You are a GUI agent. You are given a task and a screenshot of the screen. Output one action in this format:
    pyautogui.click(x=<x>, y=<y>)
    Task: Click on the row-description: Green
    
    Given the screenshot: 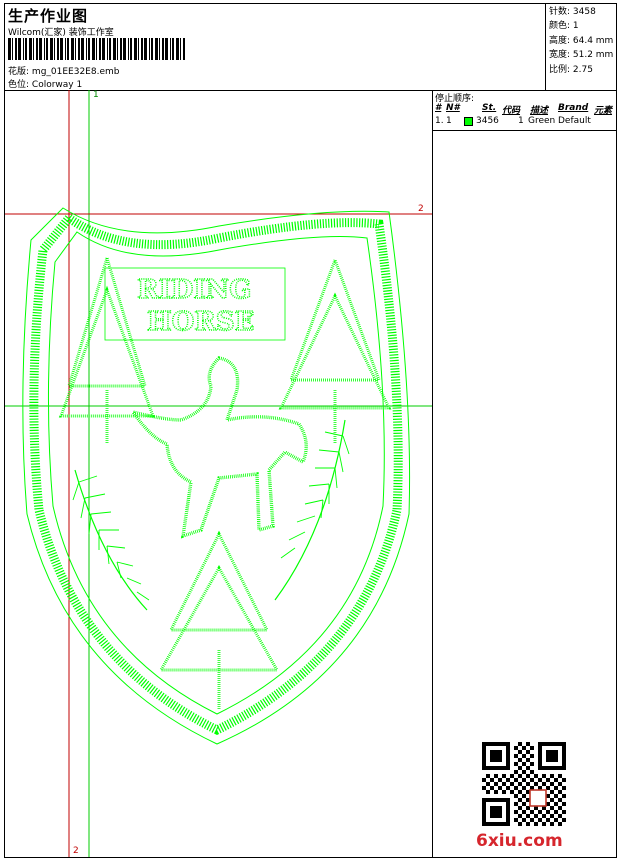 What is the action you would take?
    pyautogui.click(x=542, y=121)
    